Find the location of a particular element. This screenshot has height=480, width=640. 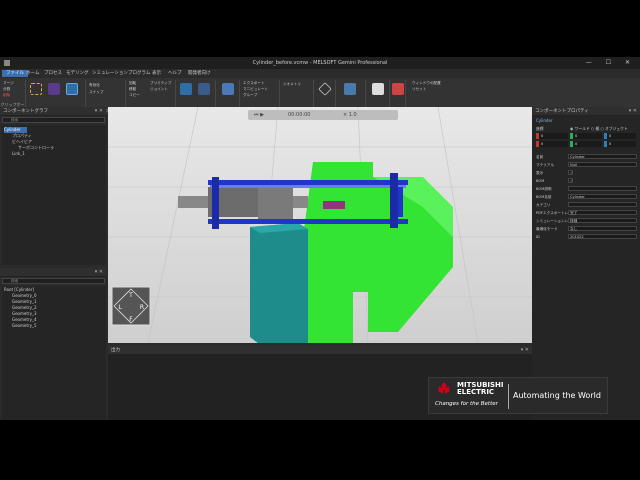

window-controls: — ☐ ✕ is located at coordinates (611, 63).